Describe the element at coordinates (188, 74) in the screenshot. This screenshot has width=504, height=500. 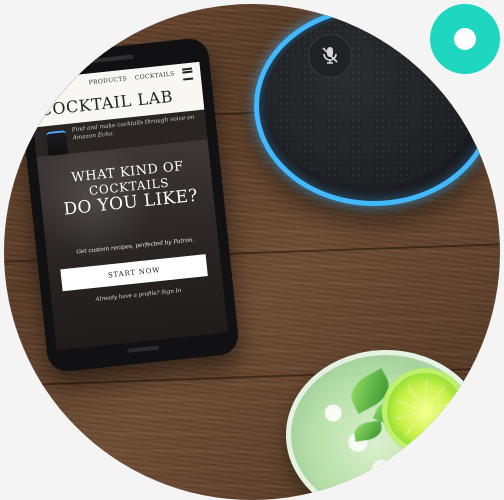
I see `hamburger-menu-icon` at that location.